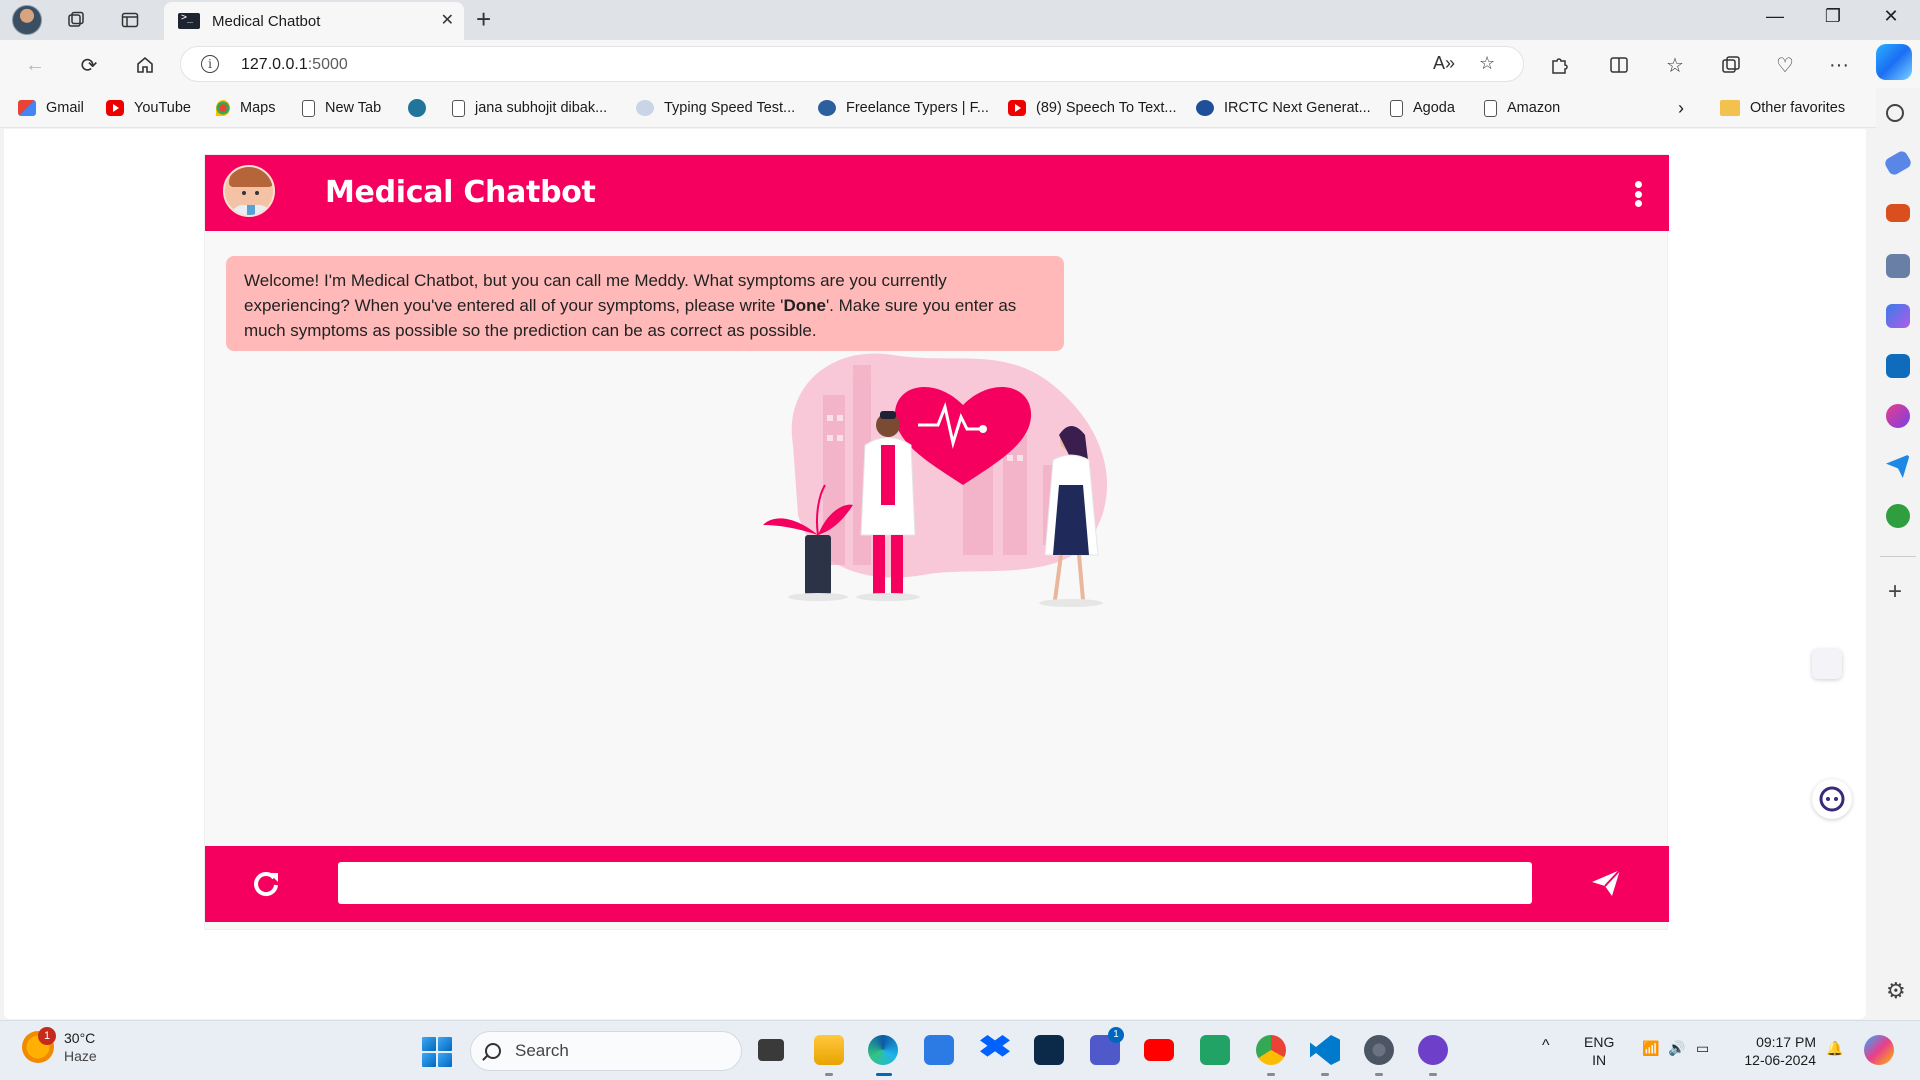 The height and width of the screenshot is (1080, 1920). Describe the element at coordinates (266, 883) in the screenshot. I see `restart-chat-icon` at that location.